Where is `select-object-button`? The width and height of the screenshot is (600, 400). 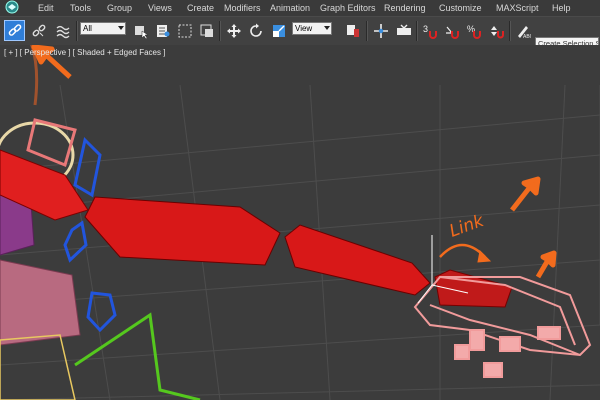
select-object-button is located at coordinates (140, 30).